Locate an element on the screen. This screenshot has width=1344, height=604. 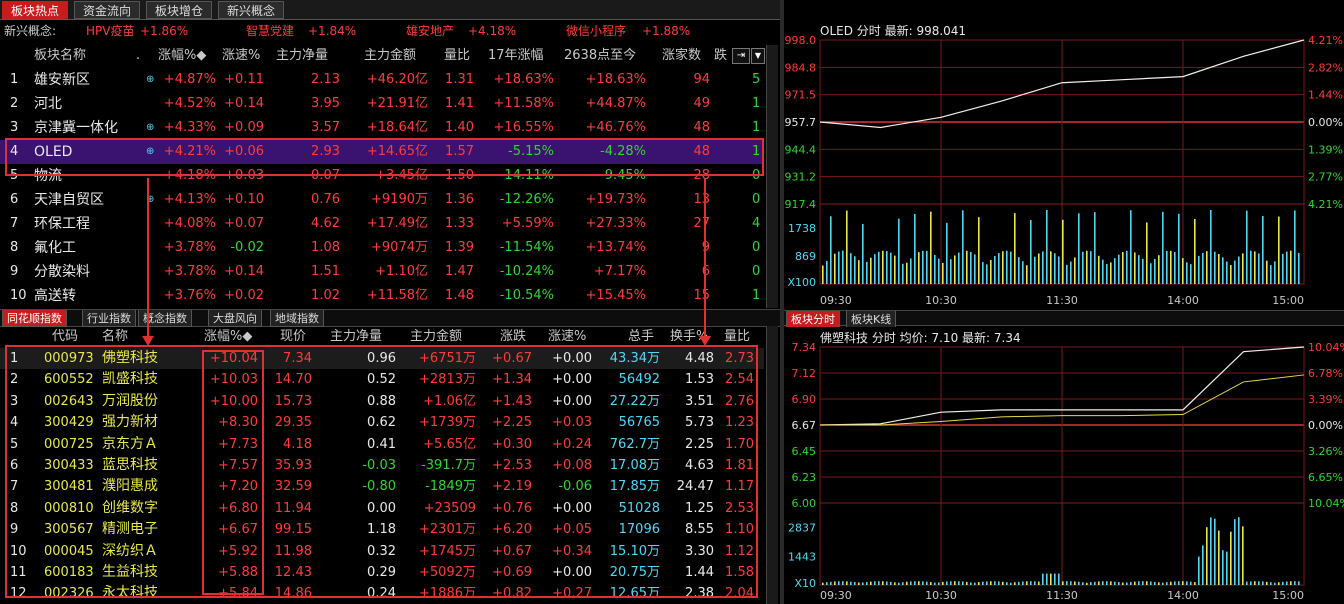
pct-tick-label: 0.00% is located at coordinates (1325, 122).